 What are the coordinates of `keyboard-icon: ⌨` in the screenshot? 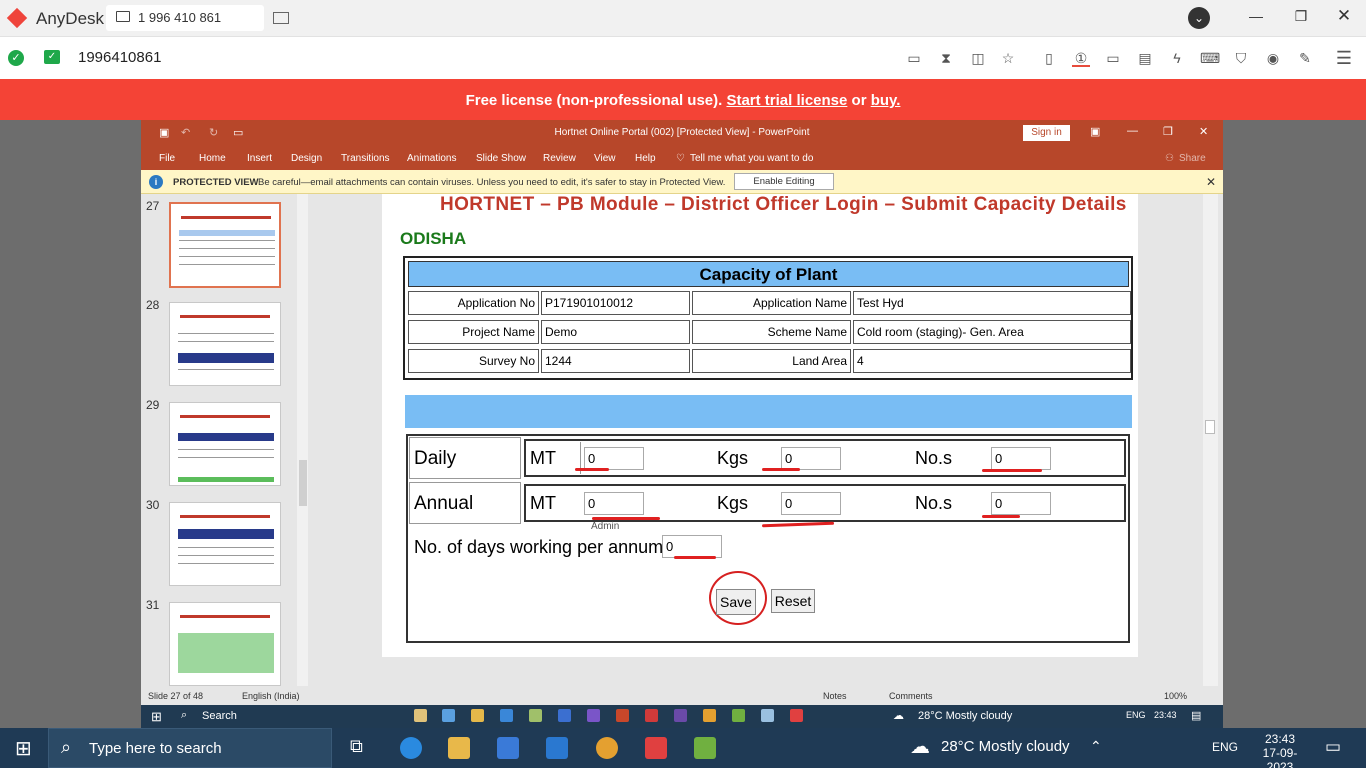 It's located at (1210, 58).